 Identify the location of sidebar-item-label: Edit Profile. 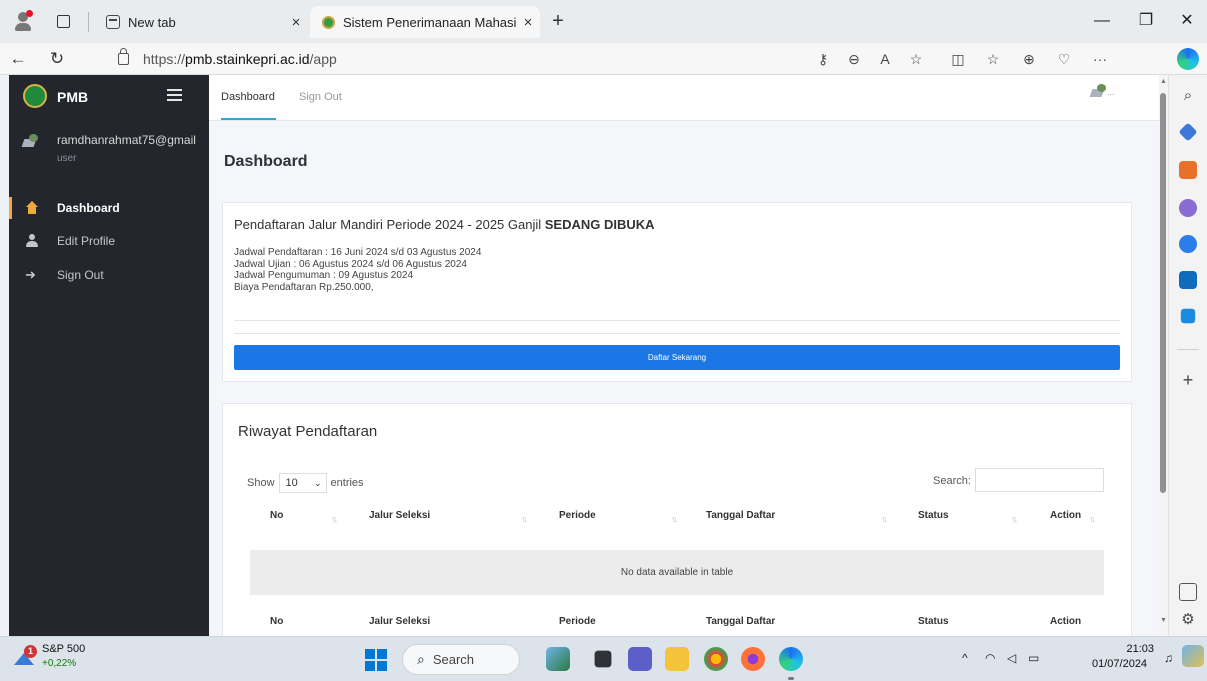
(86, 241).